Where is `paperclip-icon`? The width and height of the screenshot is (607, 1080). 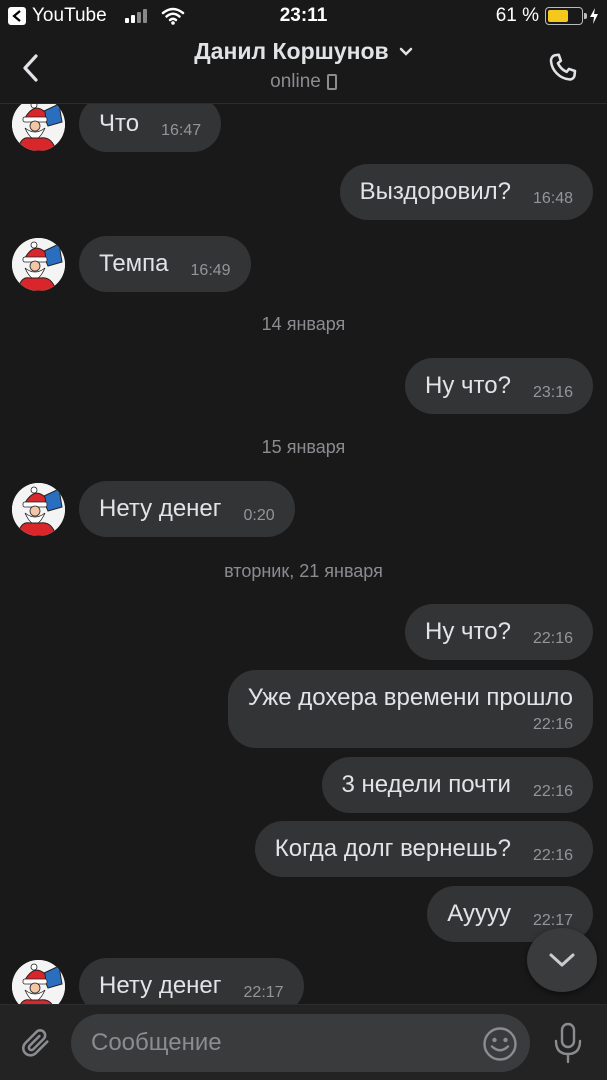 paperclip-icon is located at coordinates (35, 1043).